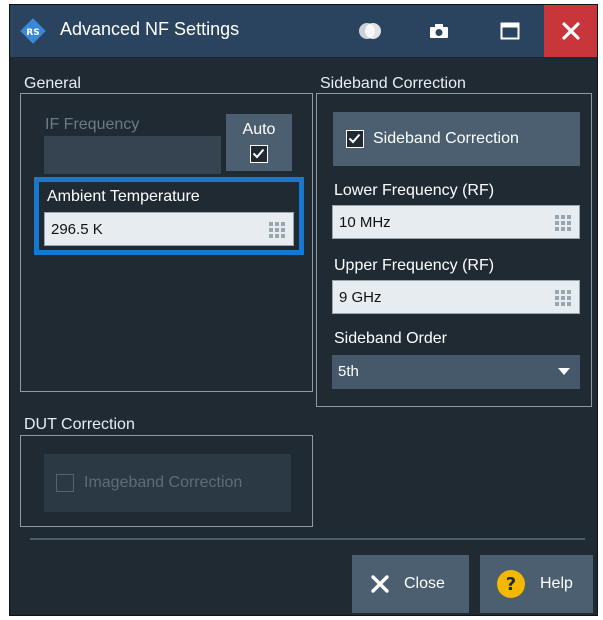 Image resolution: width=603 pixels, height=620 pixels. I want to click on upper-frequency-label: Upper Frequency (RF), so click(414, 265).